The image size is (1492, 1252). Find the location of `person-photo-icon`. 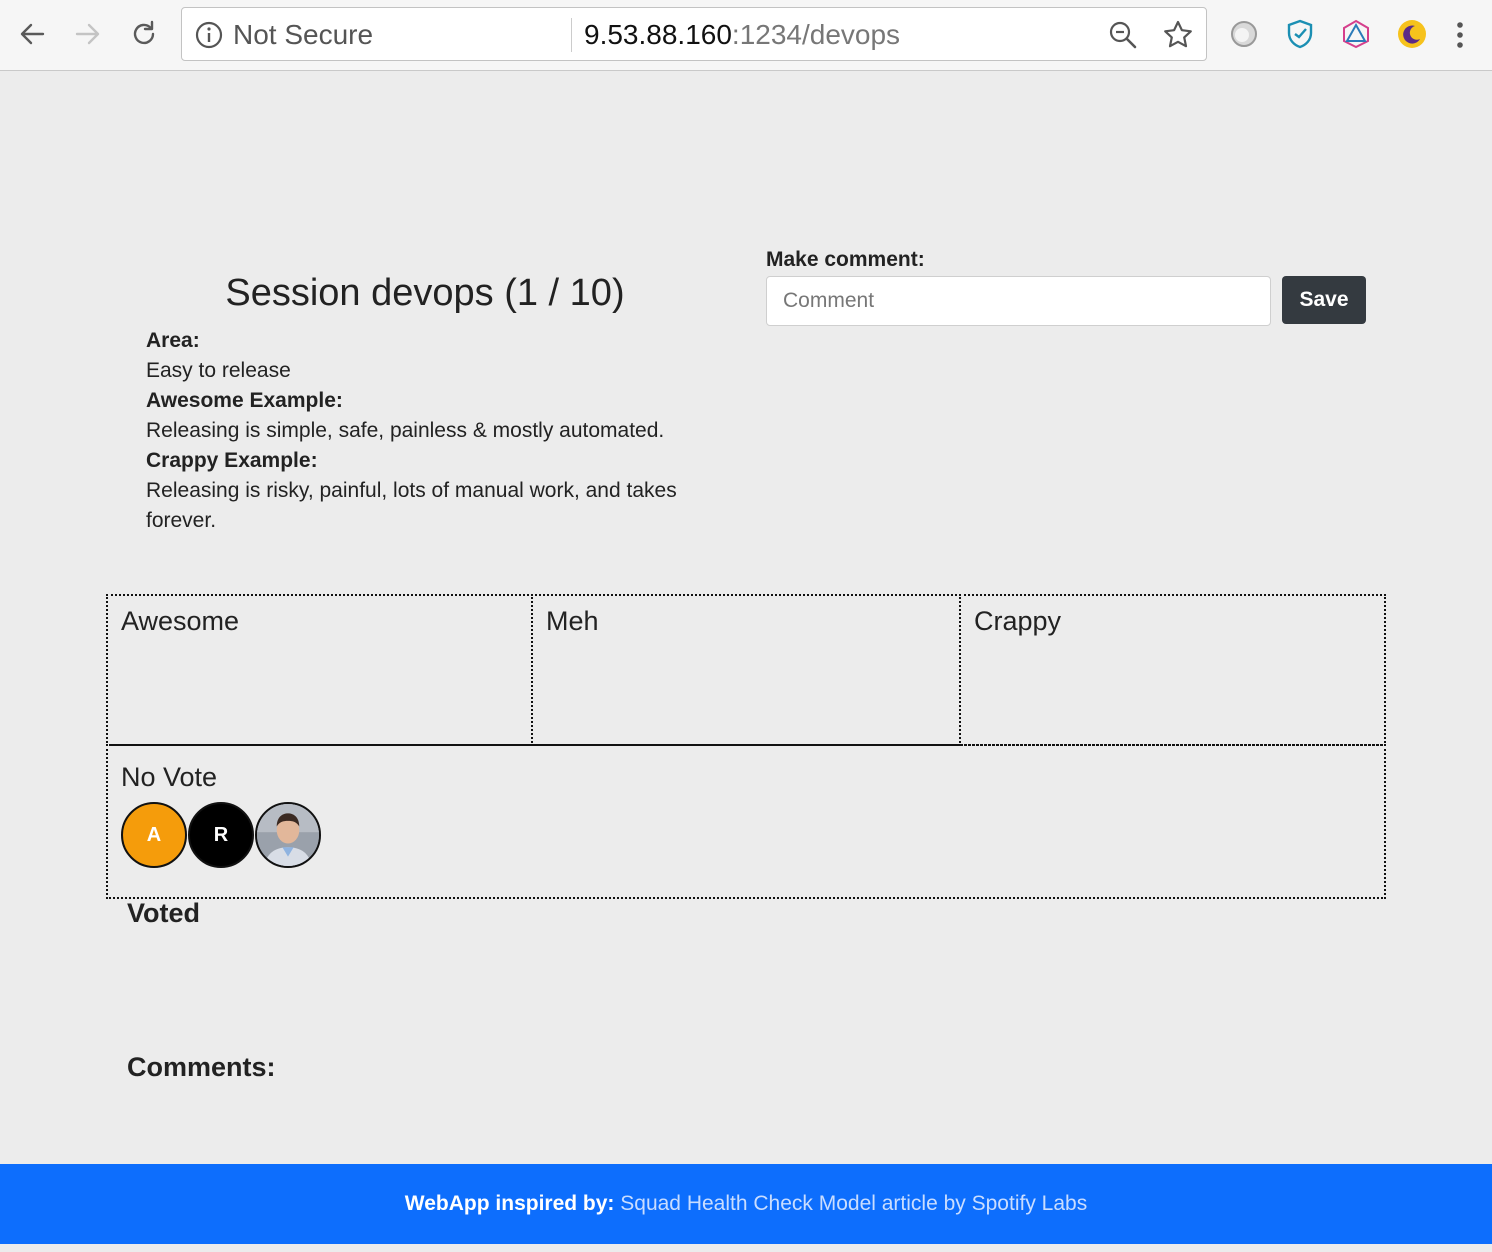

person-photo-icon is located at coordinates (288, 835).